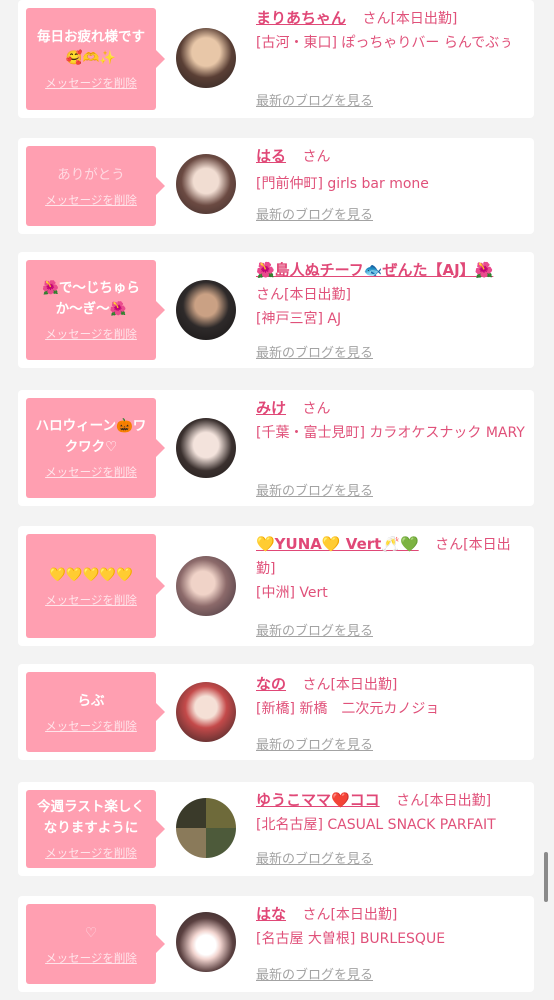  Describe the element at coordinates (271, 684) in the screenshot. I see `profile-name-link: なの` at that location.